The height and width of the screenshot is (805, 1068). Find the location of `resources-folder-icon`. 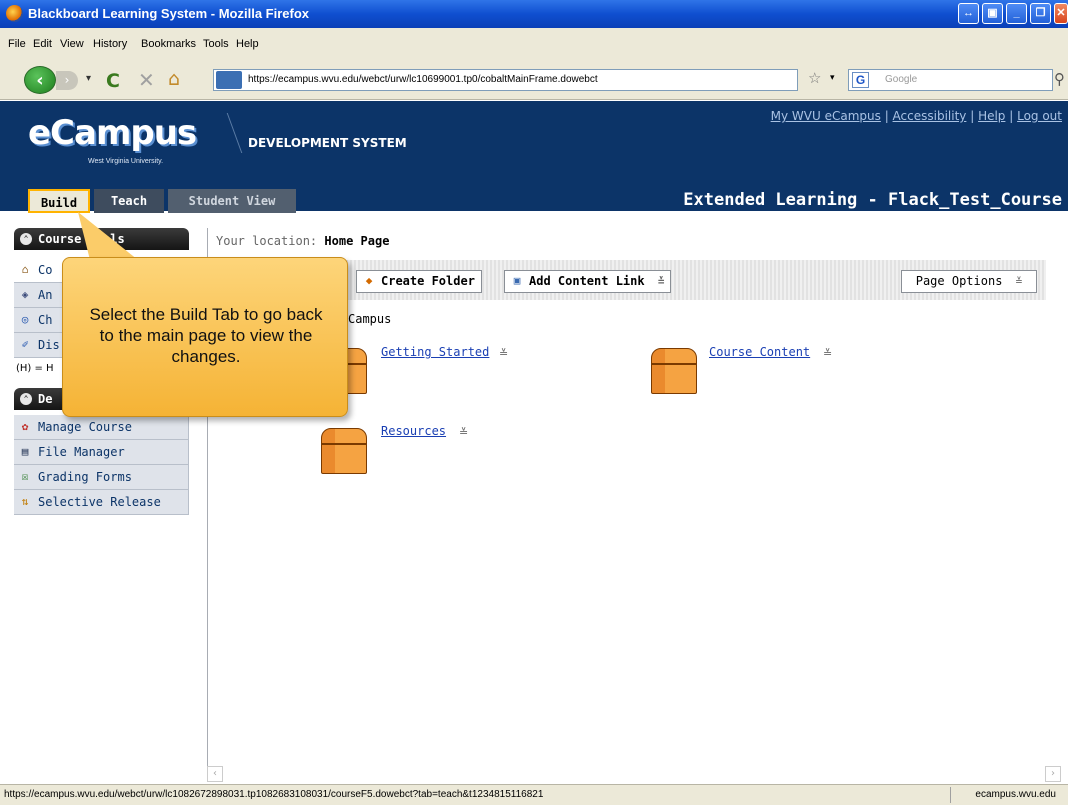

resources-folder-icon is located at coordinates (346, 446).